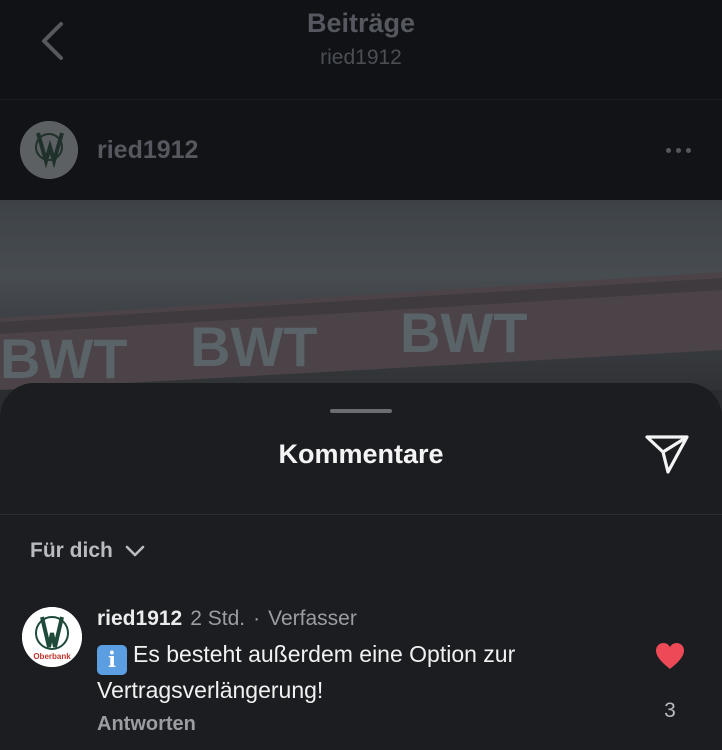  I want to click on filter-label: Für dich, so click(71, 550).